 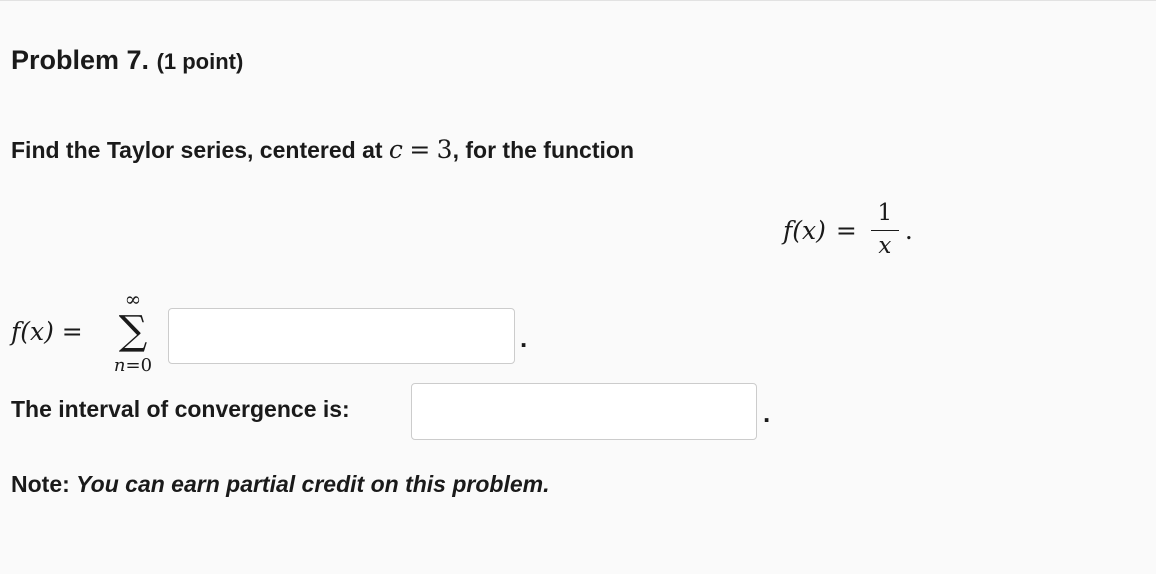 What do you see at coordinates (146, 365) in the screenshot?
I see `sum-index-start: 0` at bounding box center [146, 365].